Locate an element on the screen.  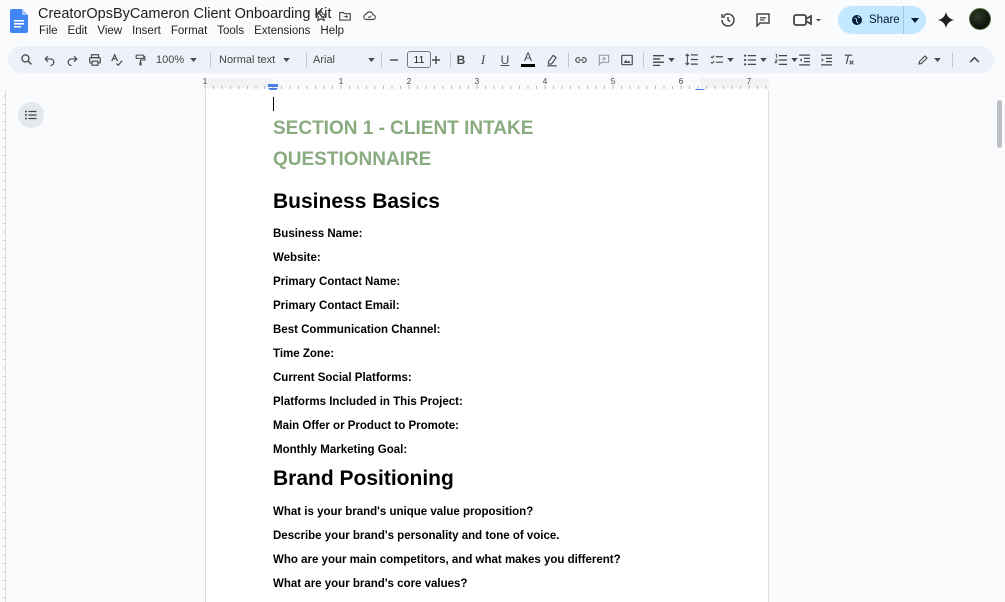
move-folder-icon is located at coordinates (345, 16).